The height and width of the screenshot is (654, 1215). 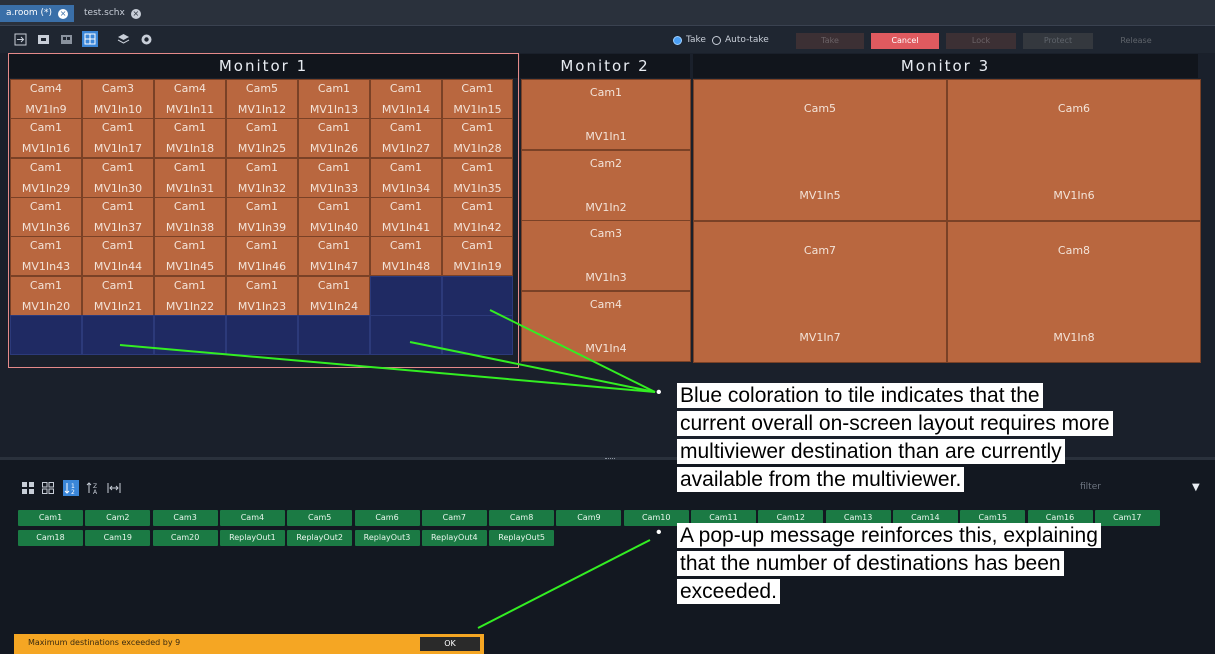 What do you see at coordinates (262, 178) in the screenshot?
I see `monitor-tile: Cam1 MV1In32` at bounding box center [262, 178].